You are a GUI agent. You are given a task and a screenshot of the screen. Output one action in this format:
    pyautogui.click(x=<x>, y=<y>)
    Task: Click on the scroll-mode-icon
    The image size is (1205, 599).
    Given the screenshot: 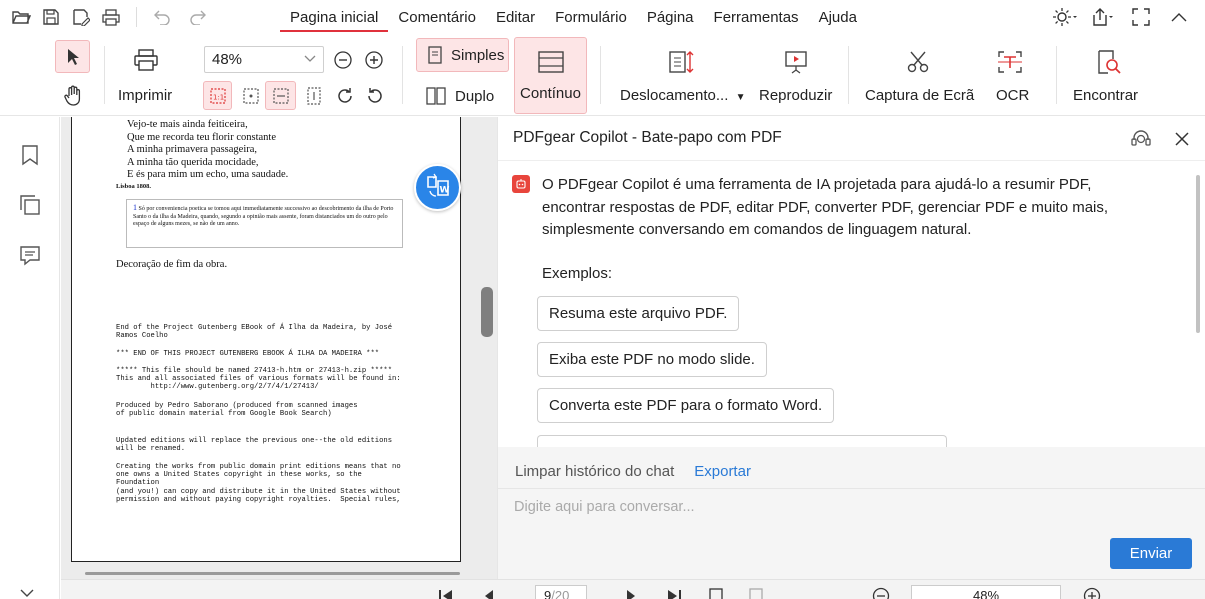 What is the action you would take?
    pyautogui.click(x=682, y=62)
    